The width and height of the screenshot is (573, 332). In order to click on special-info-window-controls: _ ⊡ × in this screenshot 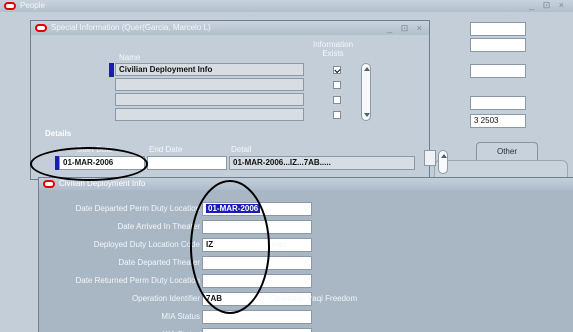, I will do `click(406, 28)`.